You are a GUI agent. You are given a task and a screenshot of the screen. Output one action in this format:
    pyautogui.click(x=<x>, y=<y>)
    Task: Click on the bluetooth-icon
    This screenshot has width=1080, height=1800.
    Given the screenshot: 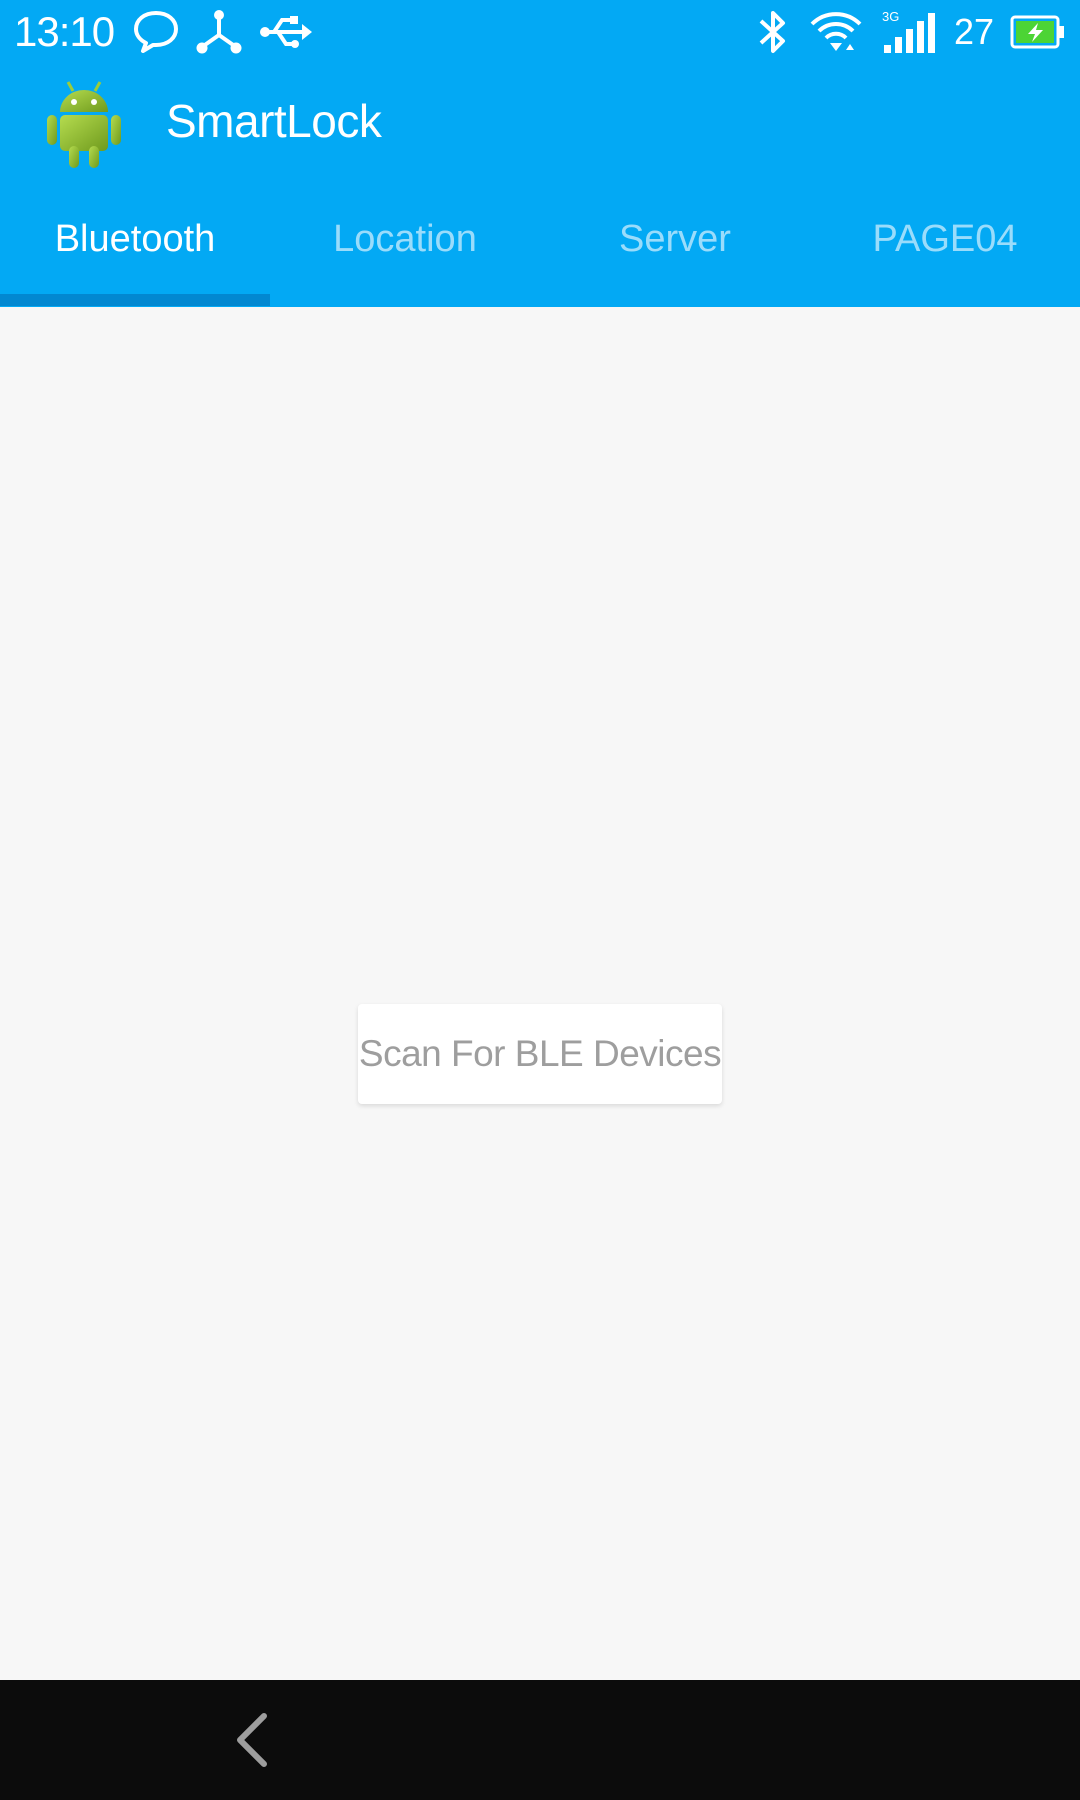 What is the action you would take?
    pyautogui.click(x=773, y=32)
    